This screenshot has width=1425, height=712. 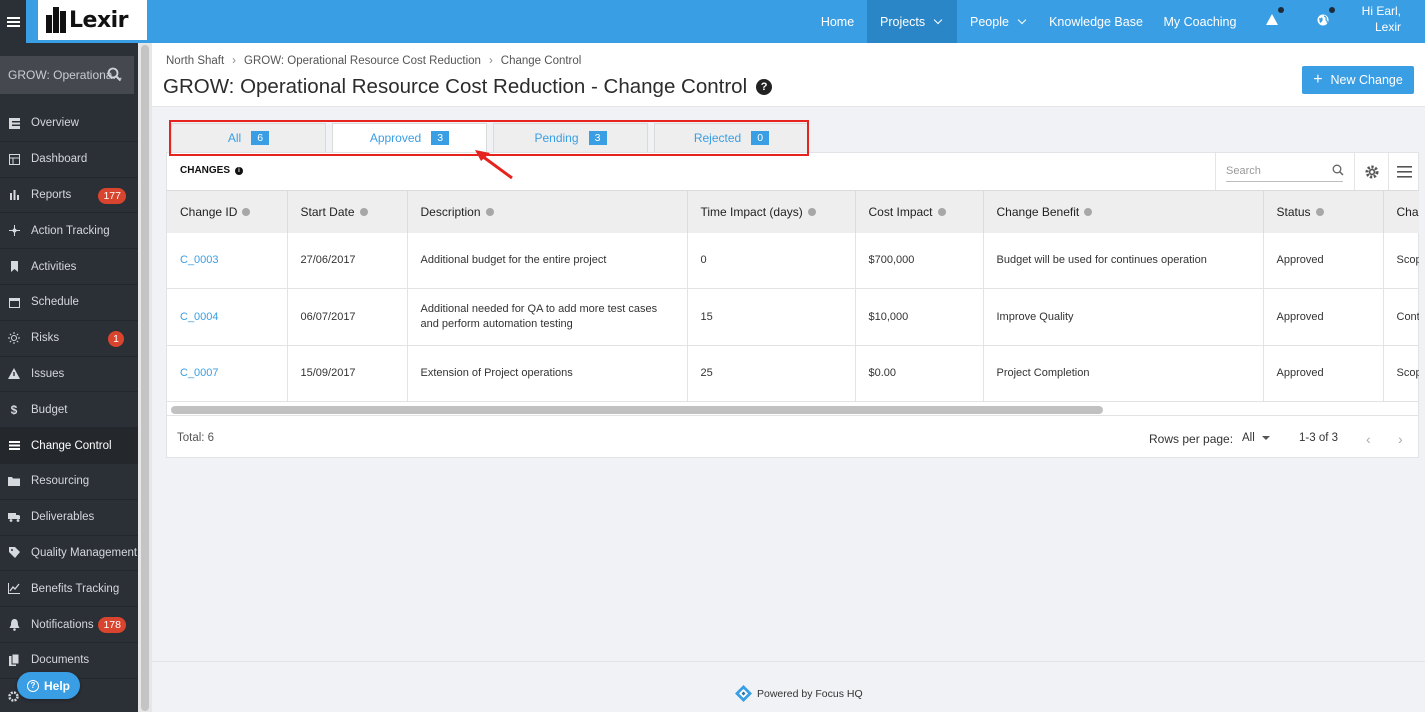 I want to click on change-type-cell: Contract, so click(x=1401, y=317).